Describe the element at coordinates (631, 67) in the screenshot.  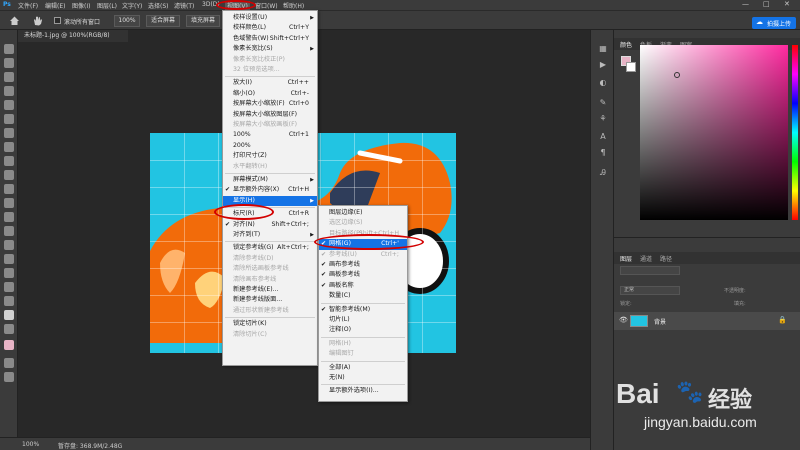
I see `background-swatch` at that location.